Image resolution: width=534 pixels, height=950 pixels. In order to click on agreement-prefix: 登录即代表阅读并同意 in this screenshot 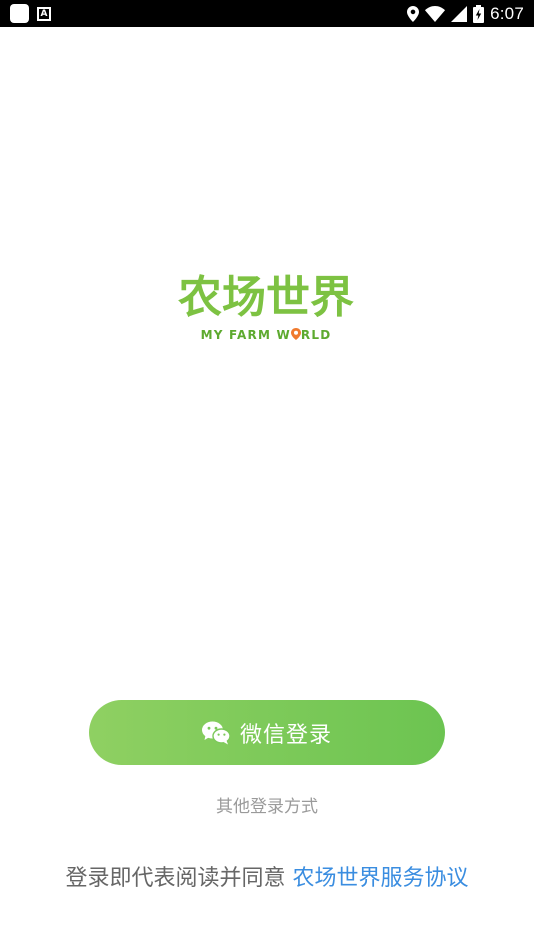, I will do `click(179, 878)`.